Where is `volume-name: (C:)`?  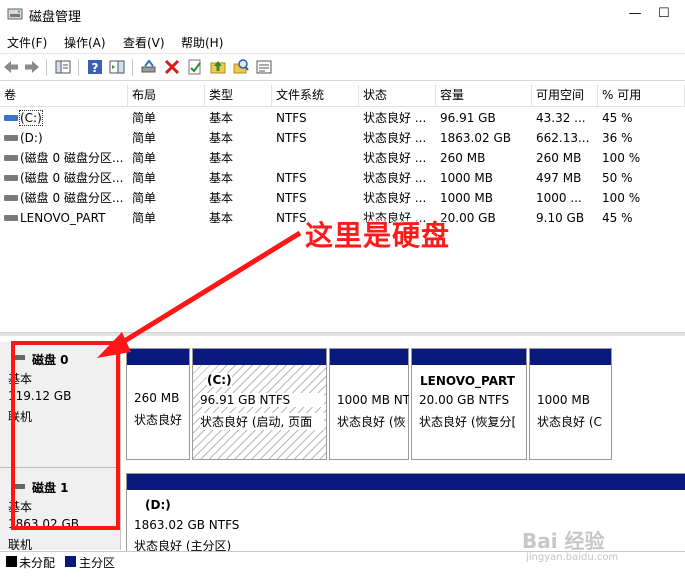 volume-name: (C:) is located at coordinates (31, 118).